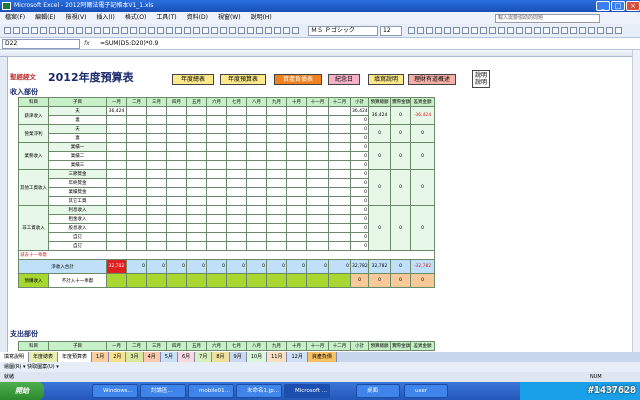  I want to click on subcategory-cell: 夫, so click(77, 129).